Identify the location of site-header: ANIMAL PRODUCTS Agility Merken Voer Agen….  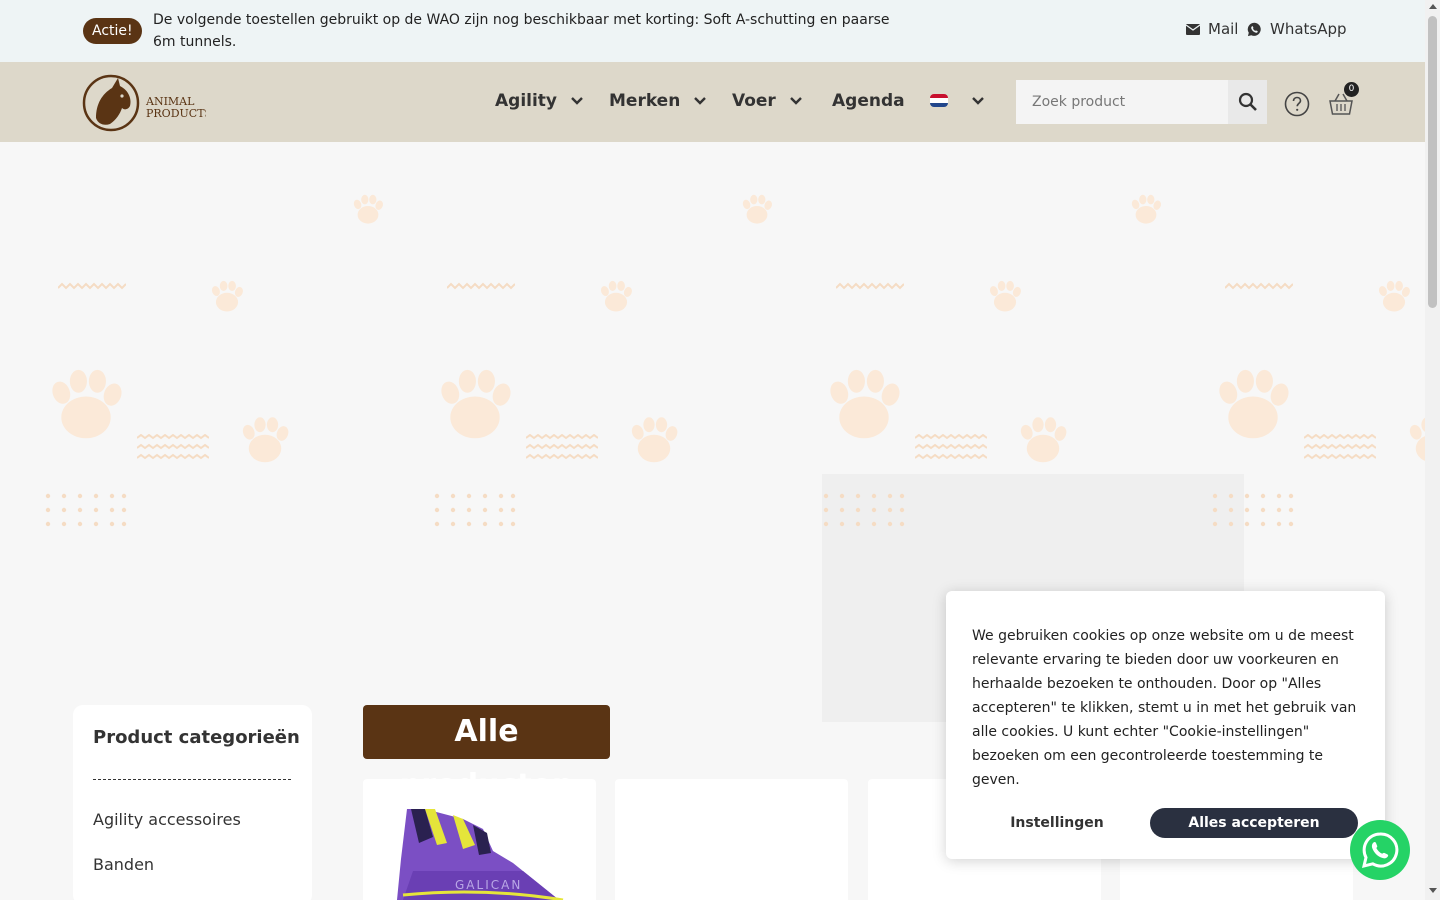
(712, 102).